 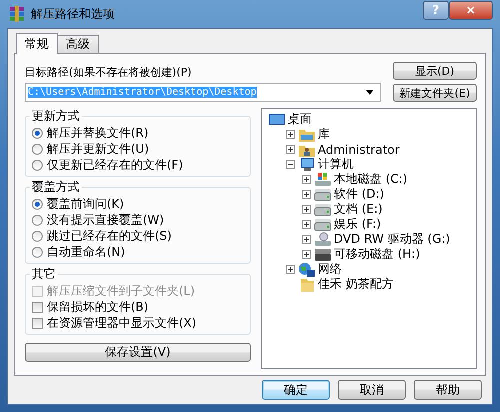 I want to click on window-title: 解压路径和选项, so click(x=73, y=14).